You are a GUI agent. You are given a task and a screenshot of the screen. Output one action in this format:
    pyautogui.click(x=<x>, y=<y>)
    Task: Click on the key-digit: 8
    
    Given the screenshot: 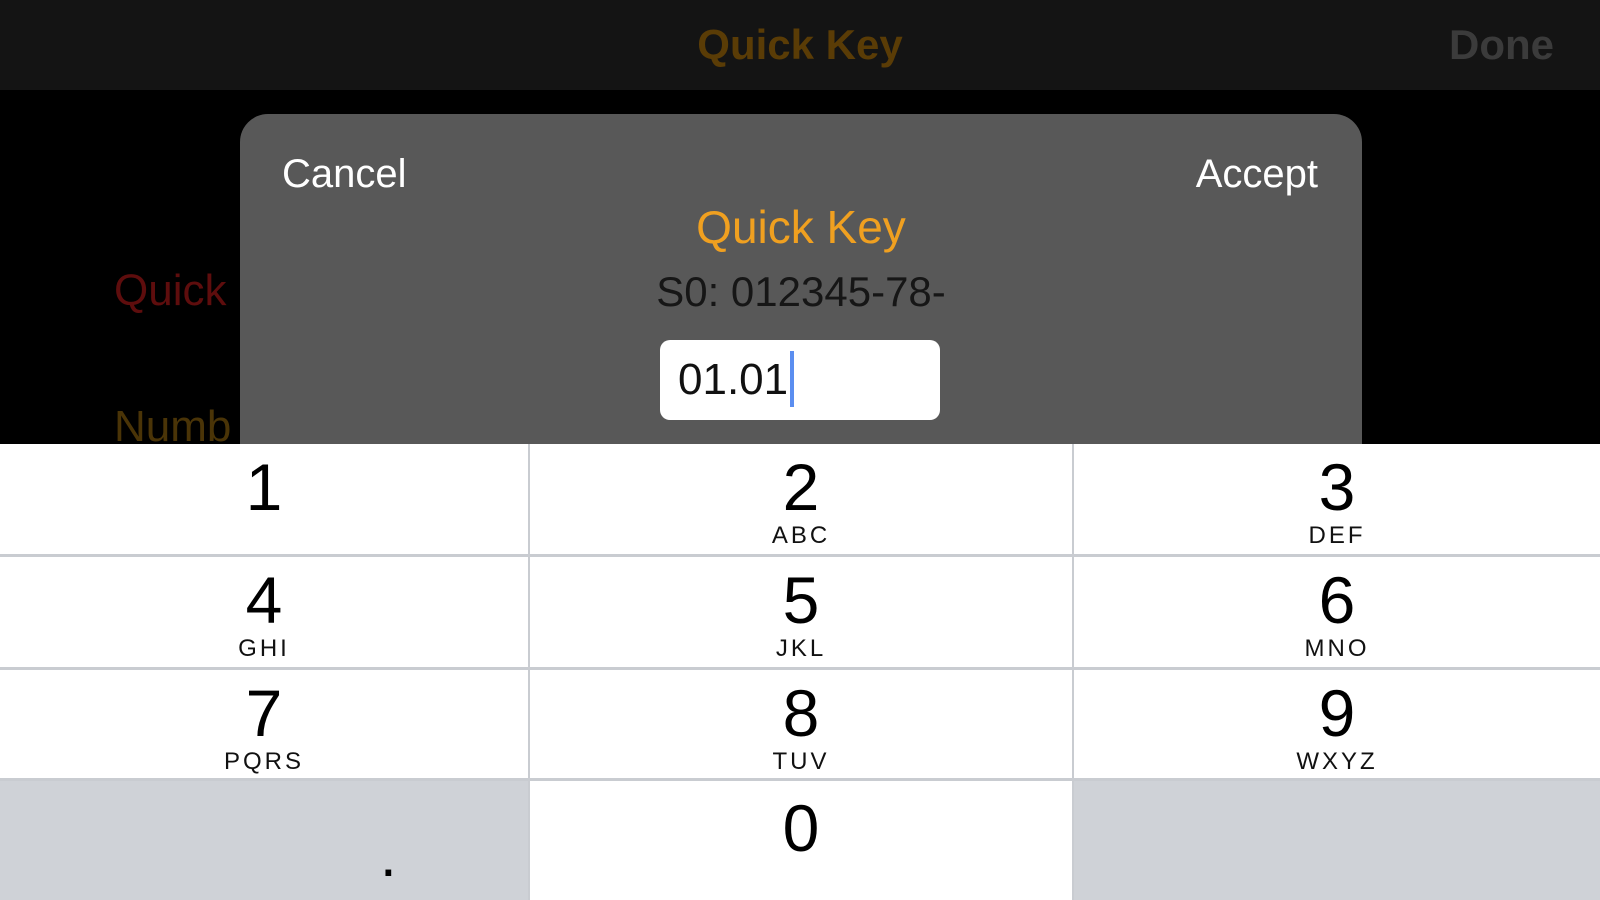 What is the action you would take?
    pyautogui.click(x=801, y=713)
    